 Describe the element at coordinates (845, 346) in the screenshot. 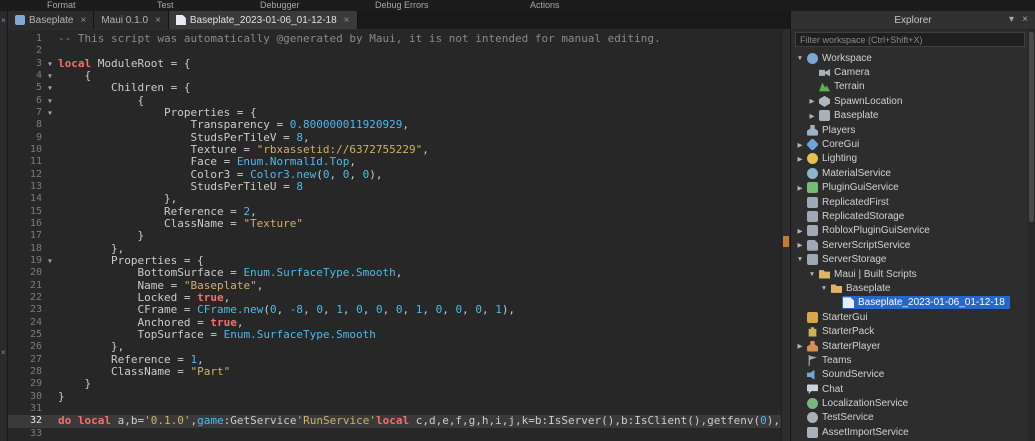

I see `tree-item-content: StarterPlayer` at that location.